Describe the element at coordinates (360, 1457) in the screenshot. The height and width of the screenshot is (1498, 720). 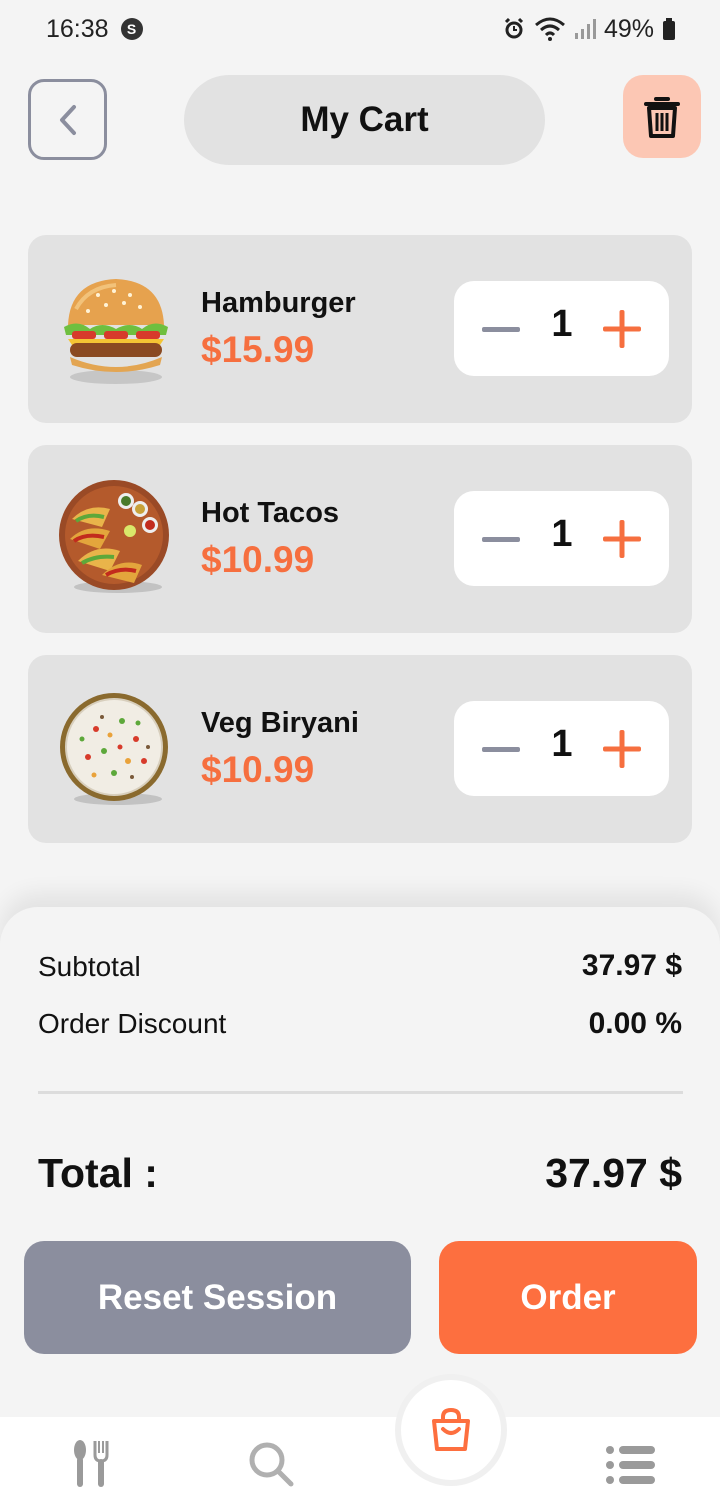
I see `bottom-nav` at that location.